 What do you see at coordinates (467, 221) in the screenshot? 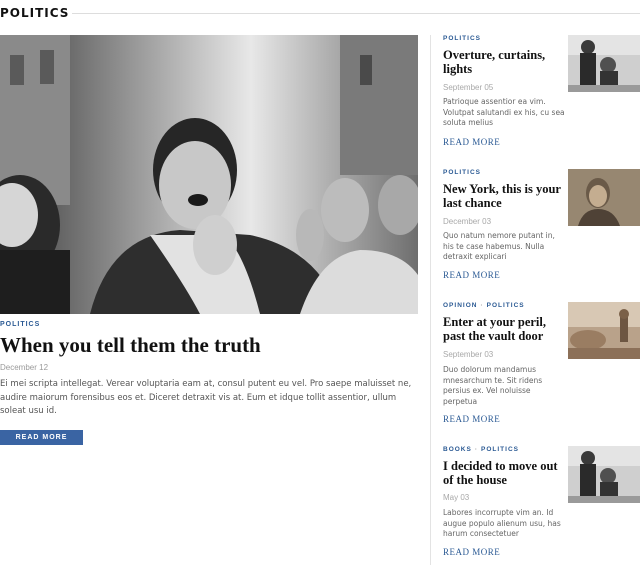
I see `post-date: December 03` at bounding box center [467, 221].